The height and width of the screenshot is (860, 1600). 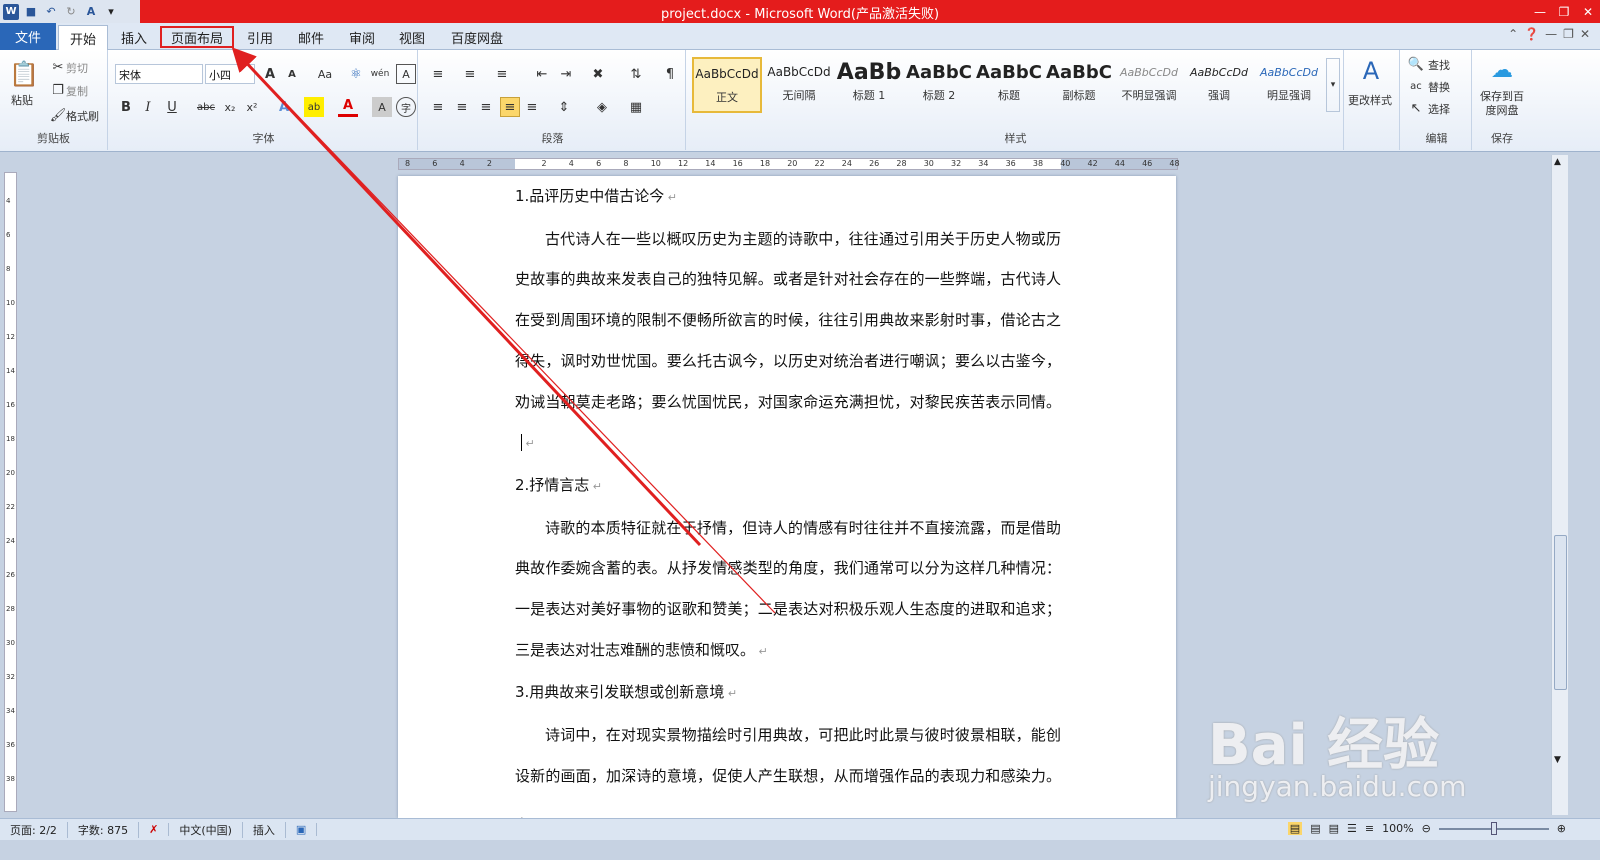 What do you see at coordinates (602, 107) in the screenshot?
I see `shading-icon: ◈` at bounding box center [602, 107].